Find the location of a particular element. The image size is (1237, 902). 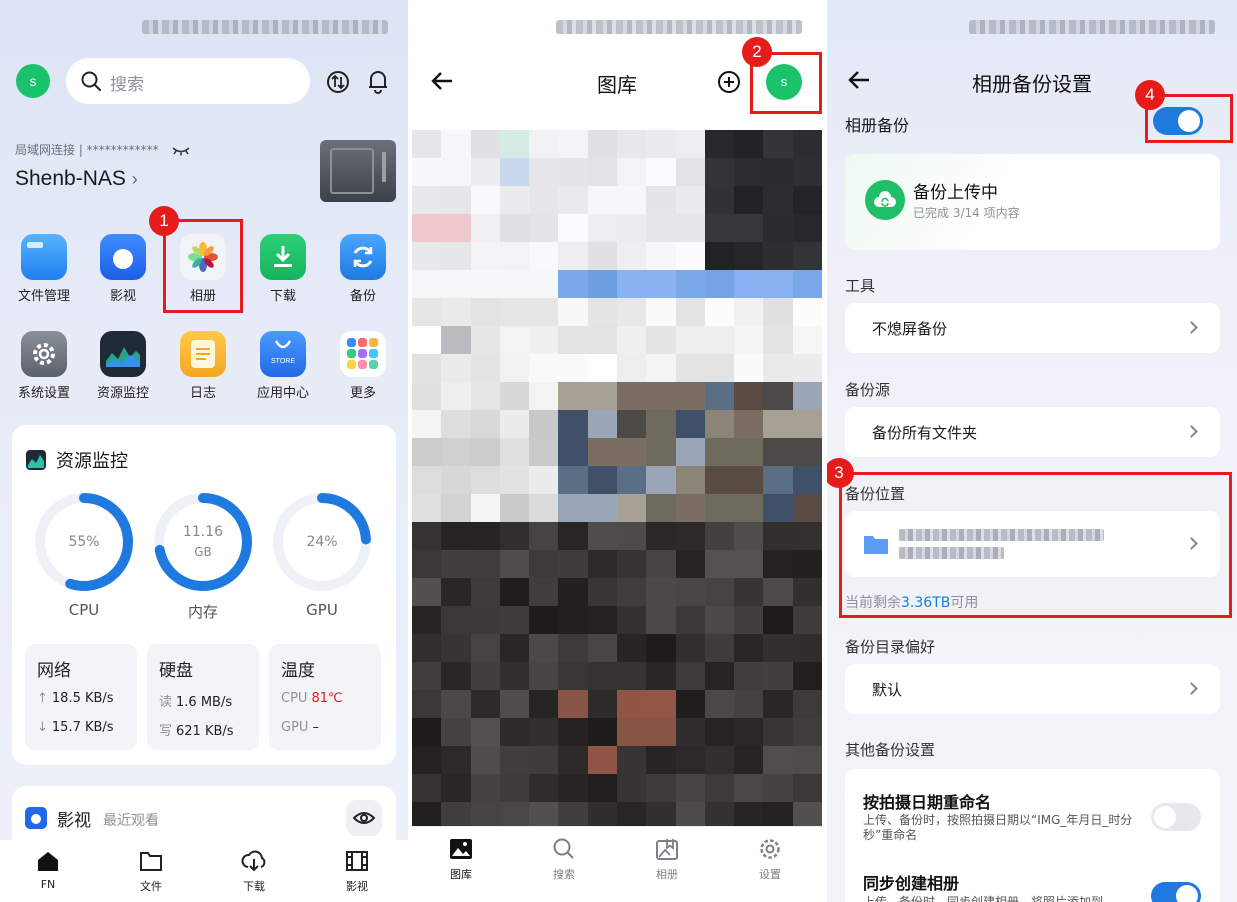

tab-video: 影视 is located at coordinates (357, 872).